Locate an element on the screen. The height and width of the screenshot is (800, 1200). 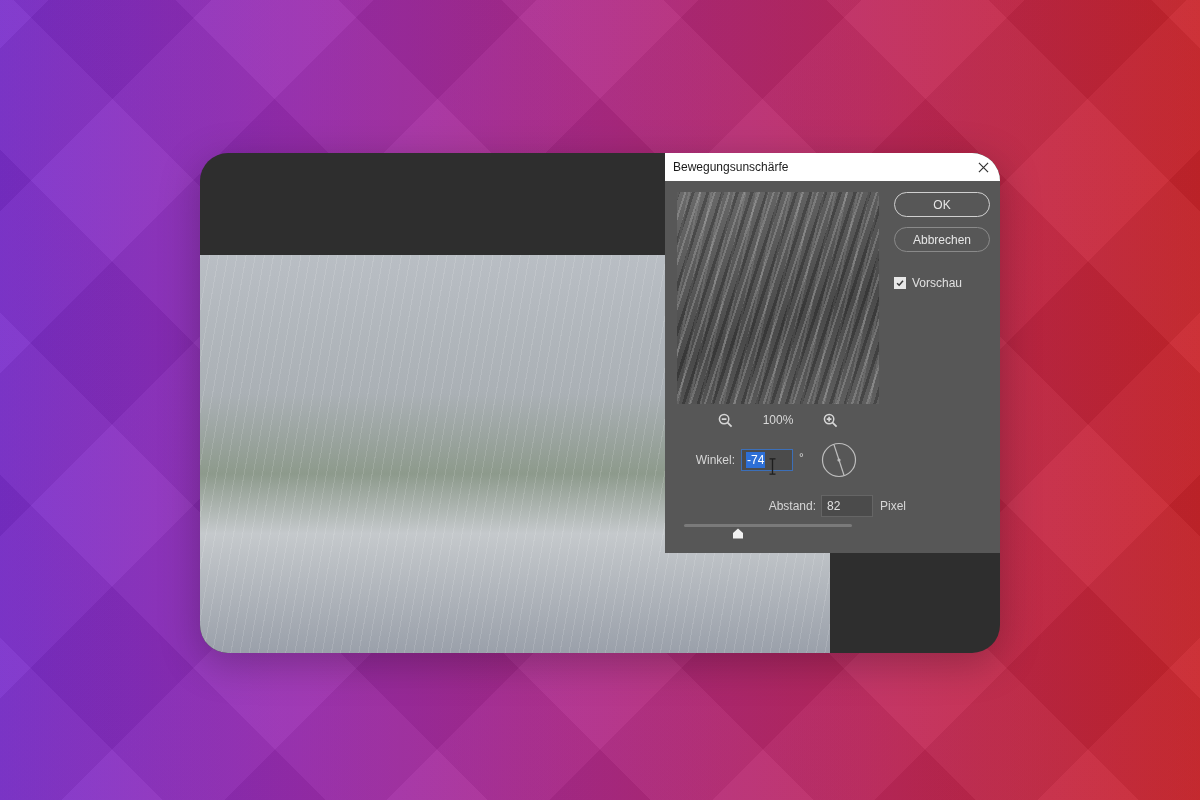
slider-track is located at coordinates (768, 531).